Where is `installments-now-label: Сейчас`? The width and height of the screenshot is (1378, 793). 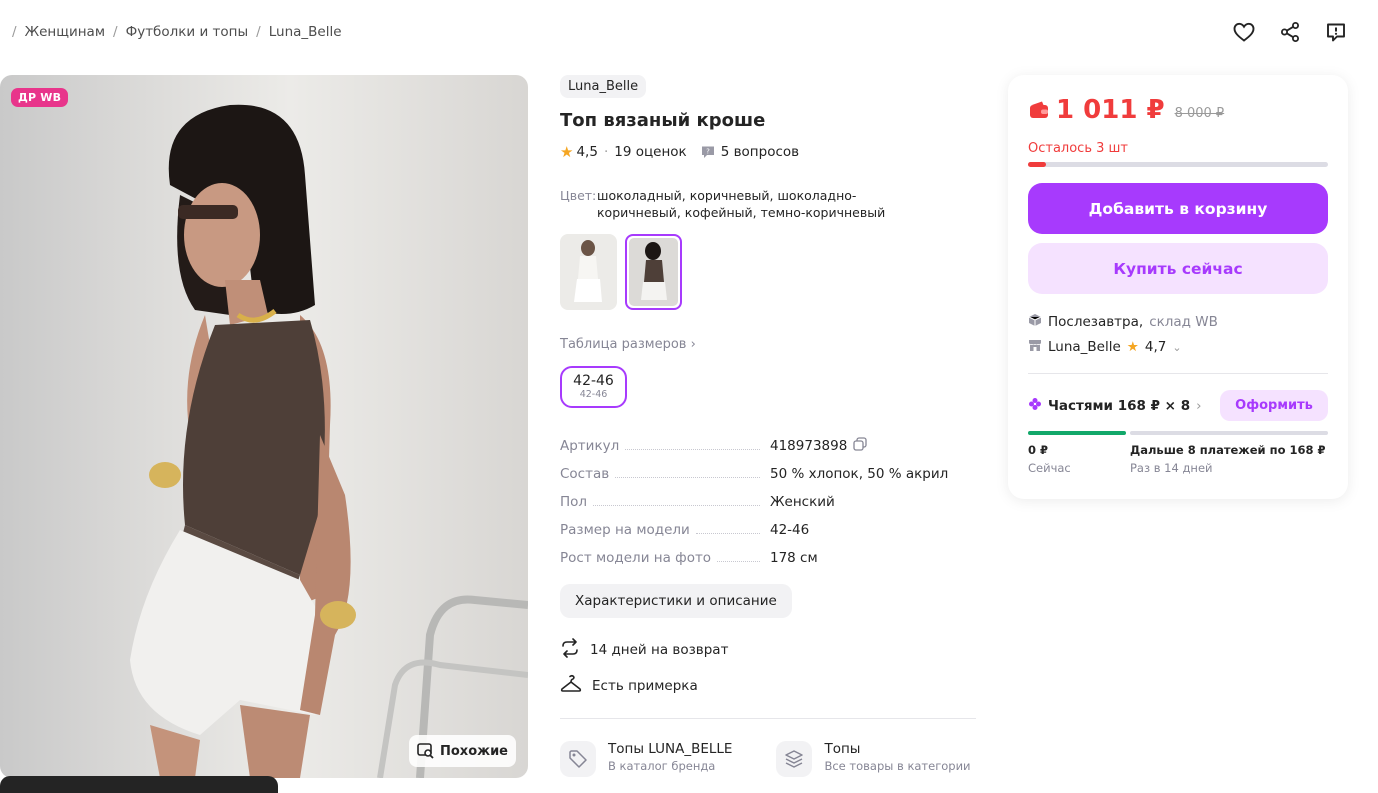
installments-now-label: Сейчас is located at coordinates (1049, 468).